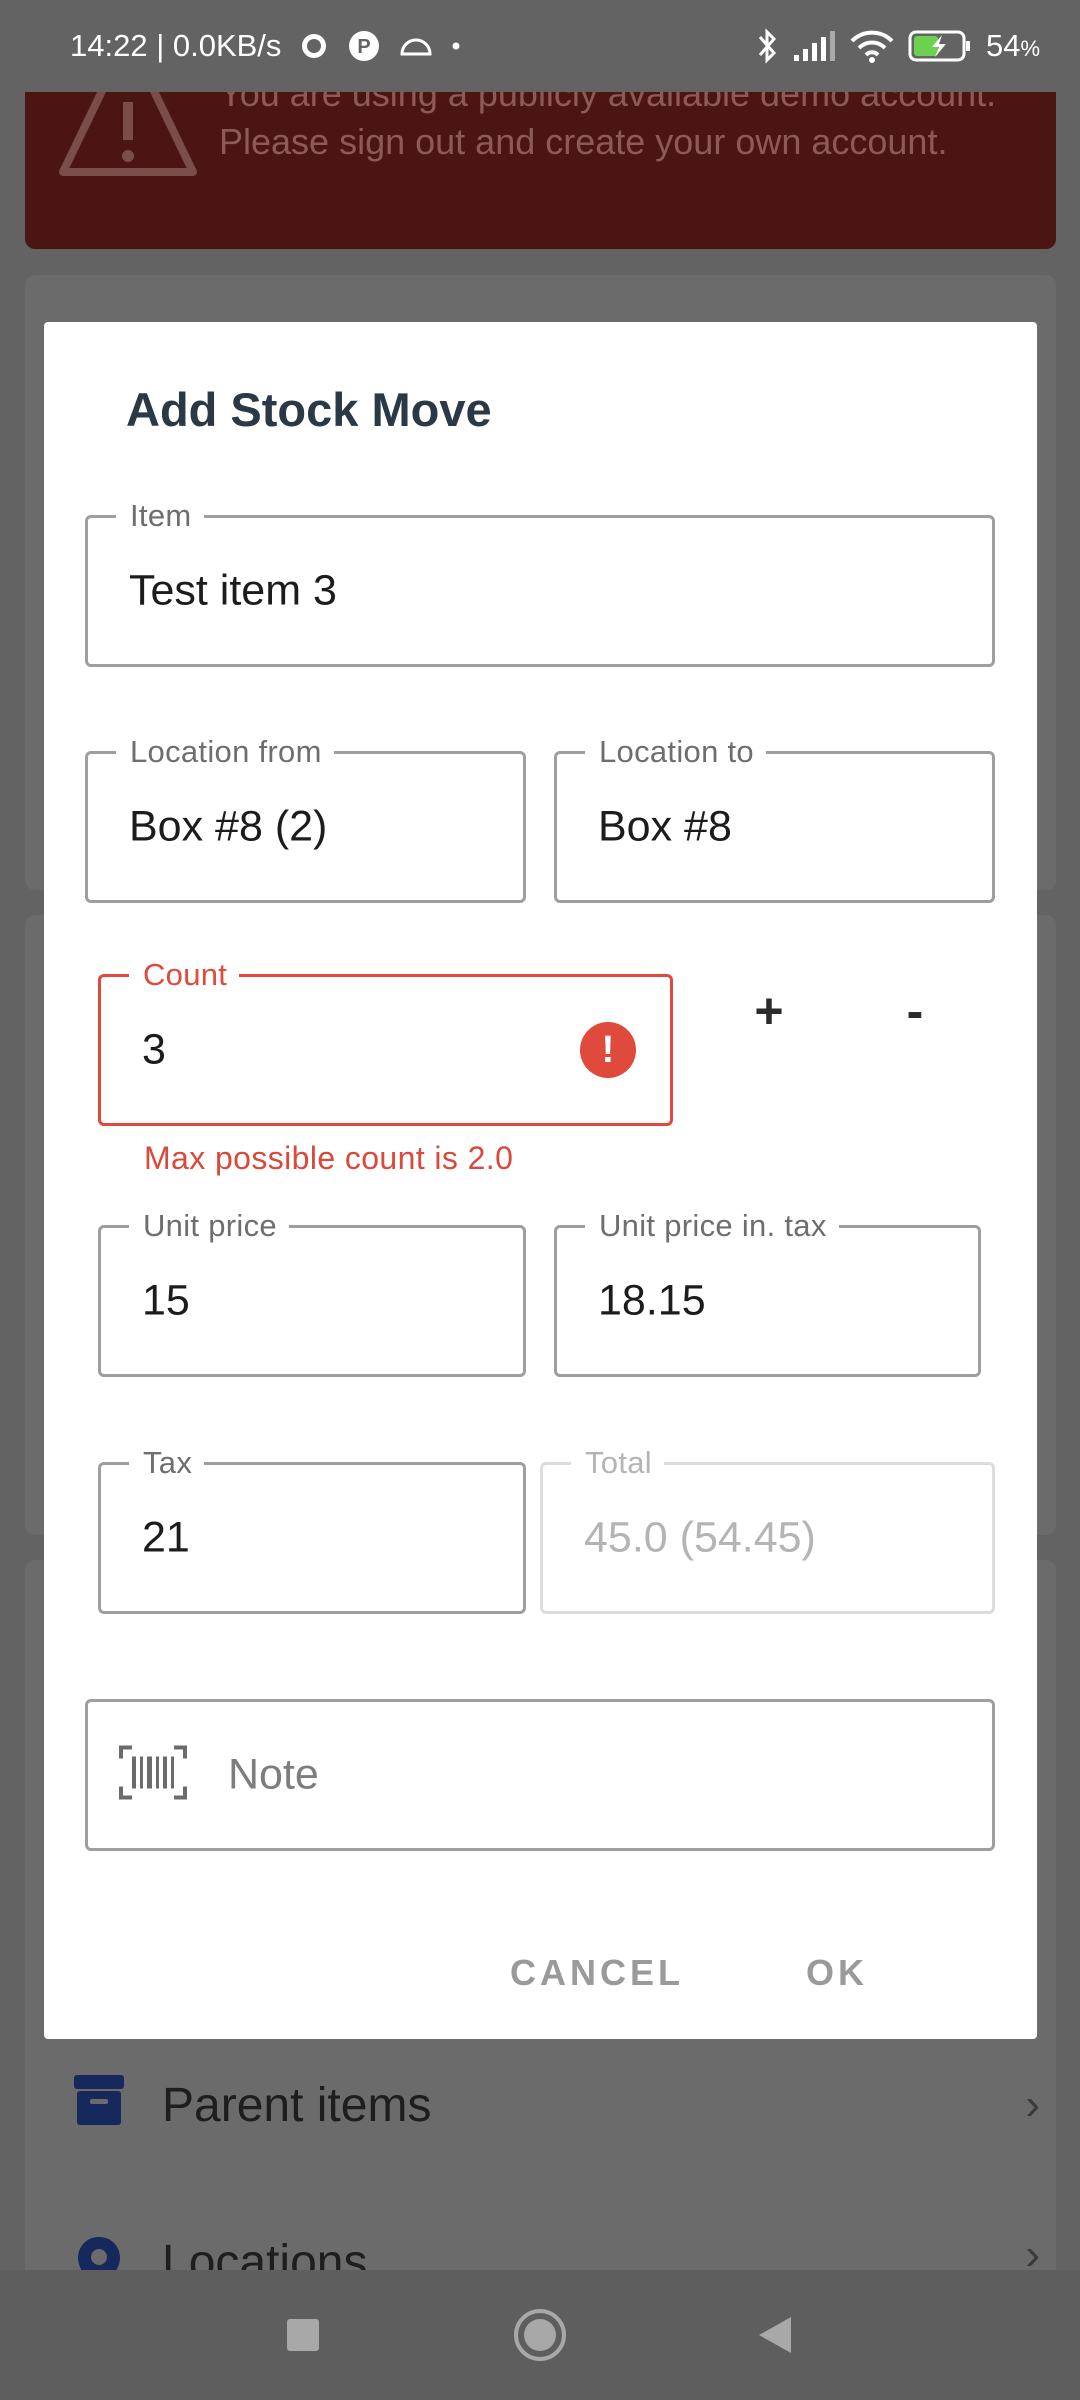 The width and height of the screenshot is (1080, 2400). I want to click on battery-charging-icon, so click(940, 46).